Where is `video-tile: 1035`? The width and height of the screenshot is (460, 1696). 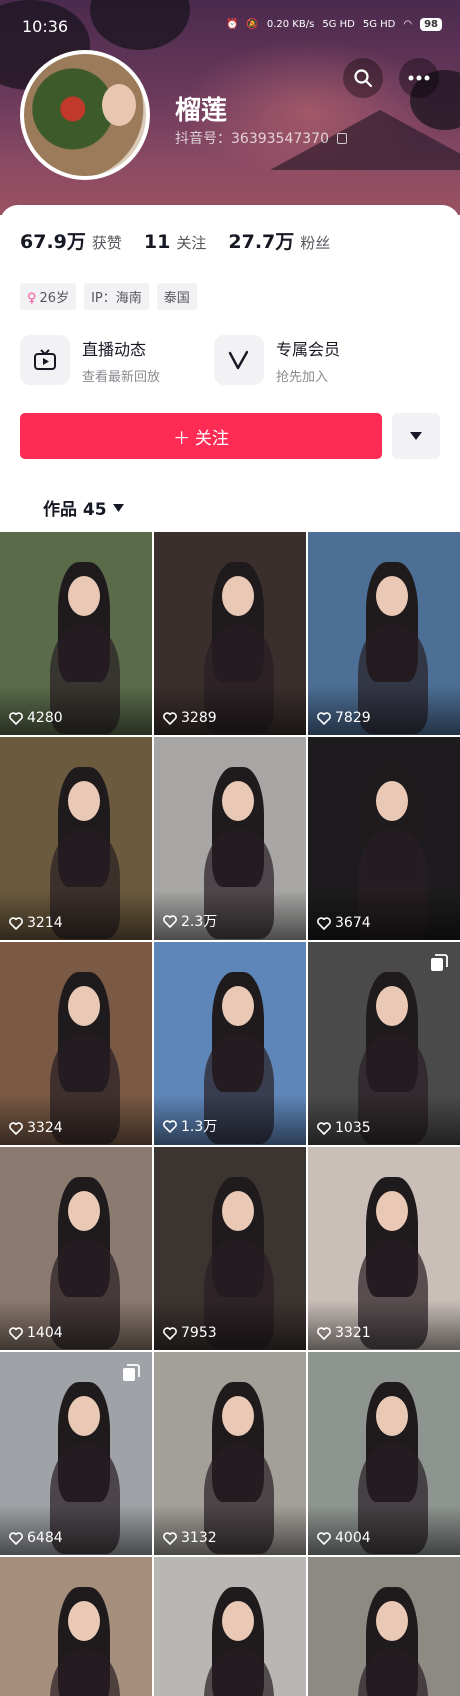 video-tile: 1035 is located at coordinates (384, 1043).